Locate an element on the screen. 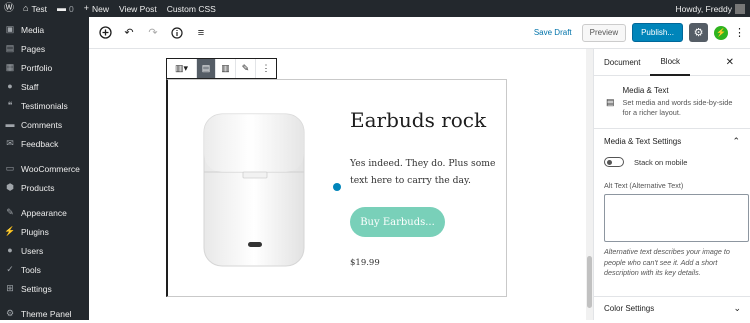 This screenshot has width=750, height=323. sidebar-item-tools: ✓ Tools is located at coordinates (44, 269).